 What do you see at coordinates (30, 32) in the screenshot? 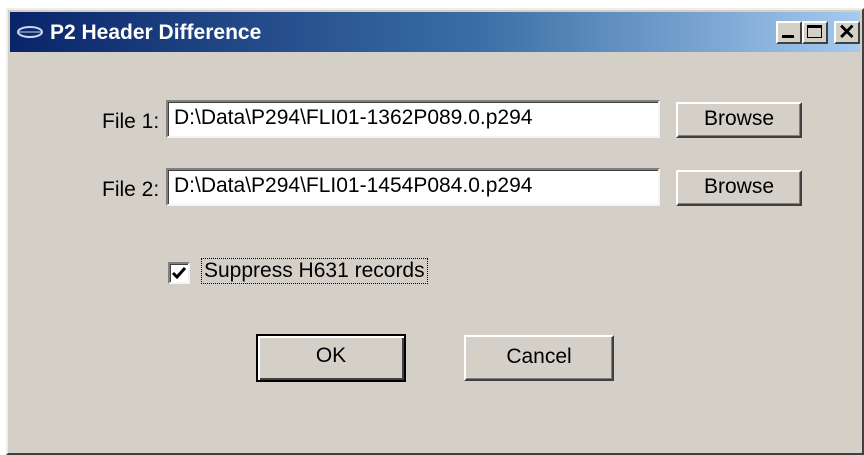
I see `app-icon` at bounding box center [30, 32].